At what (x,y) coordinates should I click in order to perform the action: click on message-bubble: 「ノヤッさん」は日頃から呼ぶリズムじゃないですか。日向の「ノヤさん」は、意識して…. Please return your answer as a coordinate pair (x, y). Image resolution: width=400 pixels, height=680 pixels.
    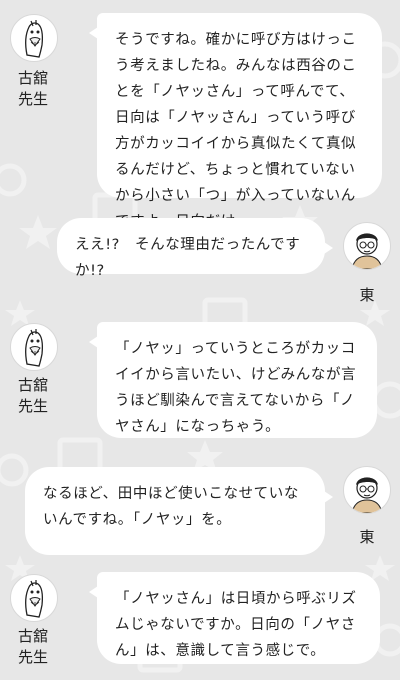
    Looking at the image, I should click on (234, 618).